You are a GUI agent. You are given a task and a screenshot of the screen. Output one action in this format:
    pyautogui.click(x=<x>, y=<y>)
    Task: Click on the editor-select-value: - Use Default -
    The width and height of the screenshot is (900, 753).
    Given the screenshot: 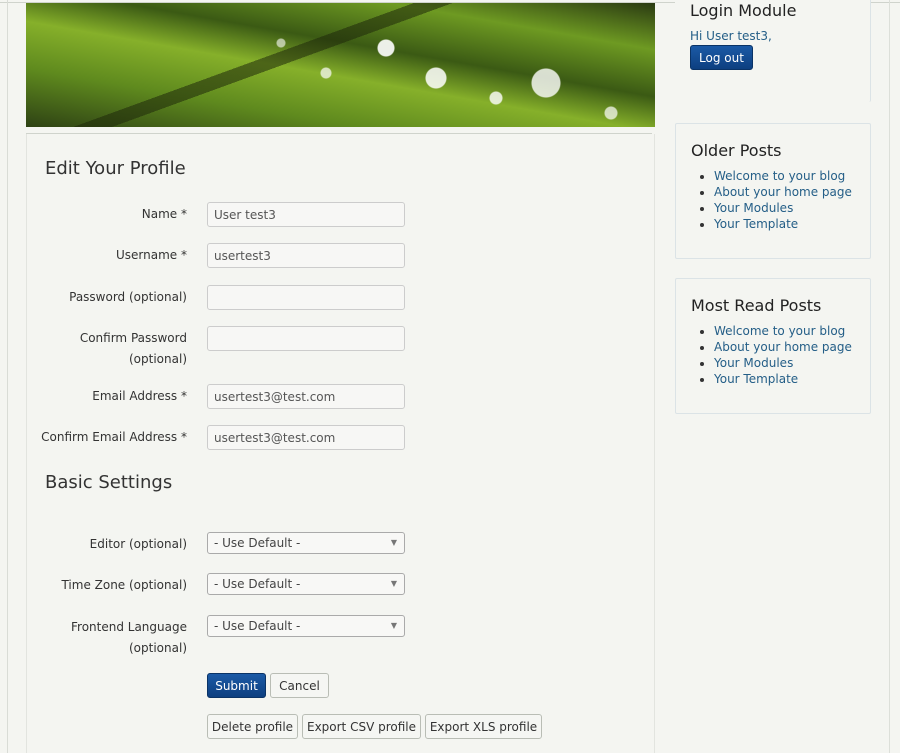 What is the action you would take?
    pyautogui.click(x=257, y=543)
    